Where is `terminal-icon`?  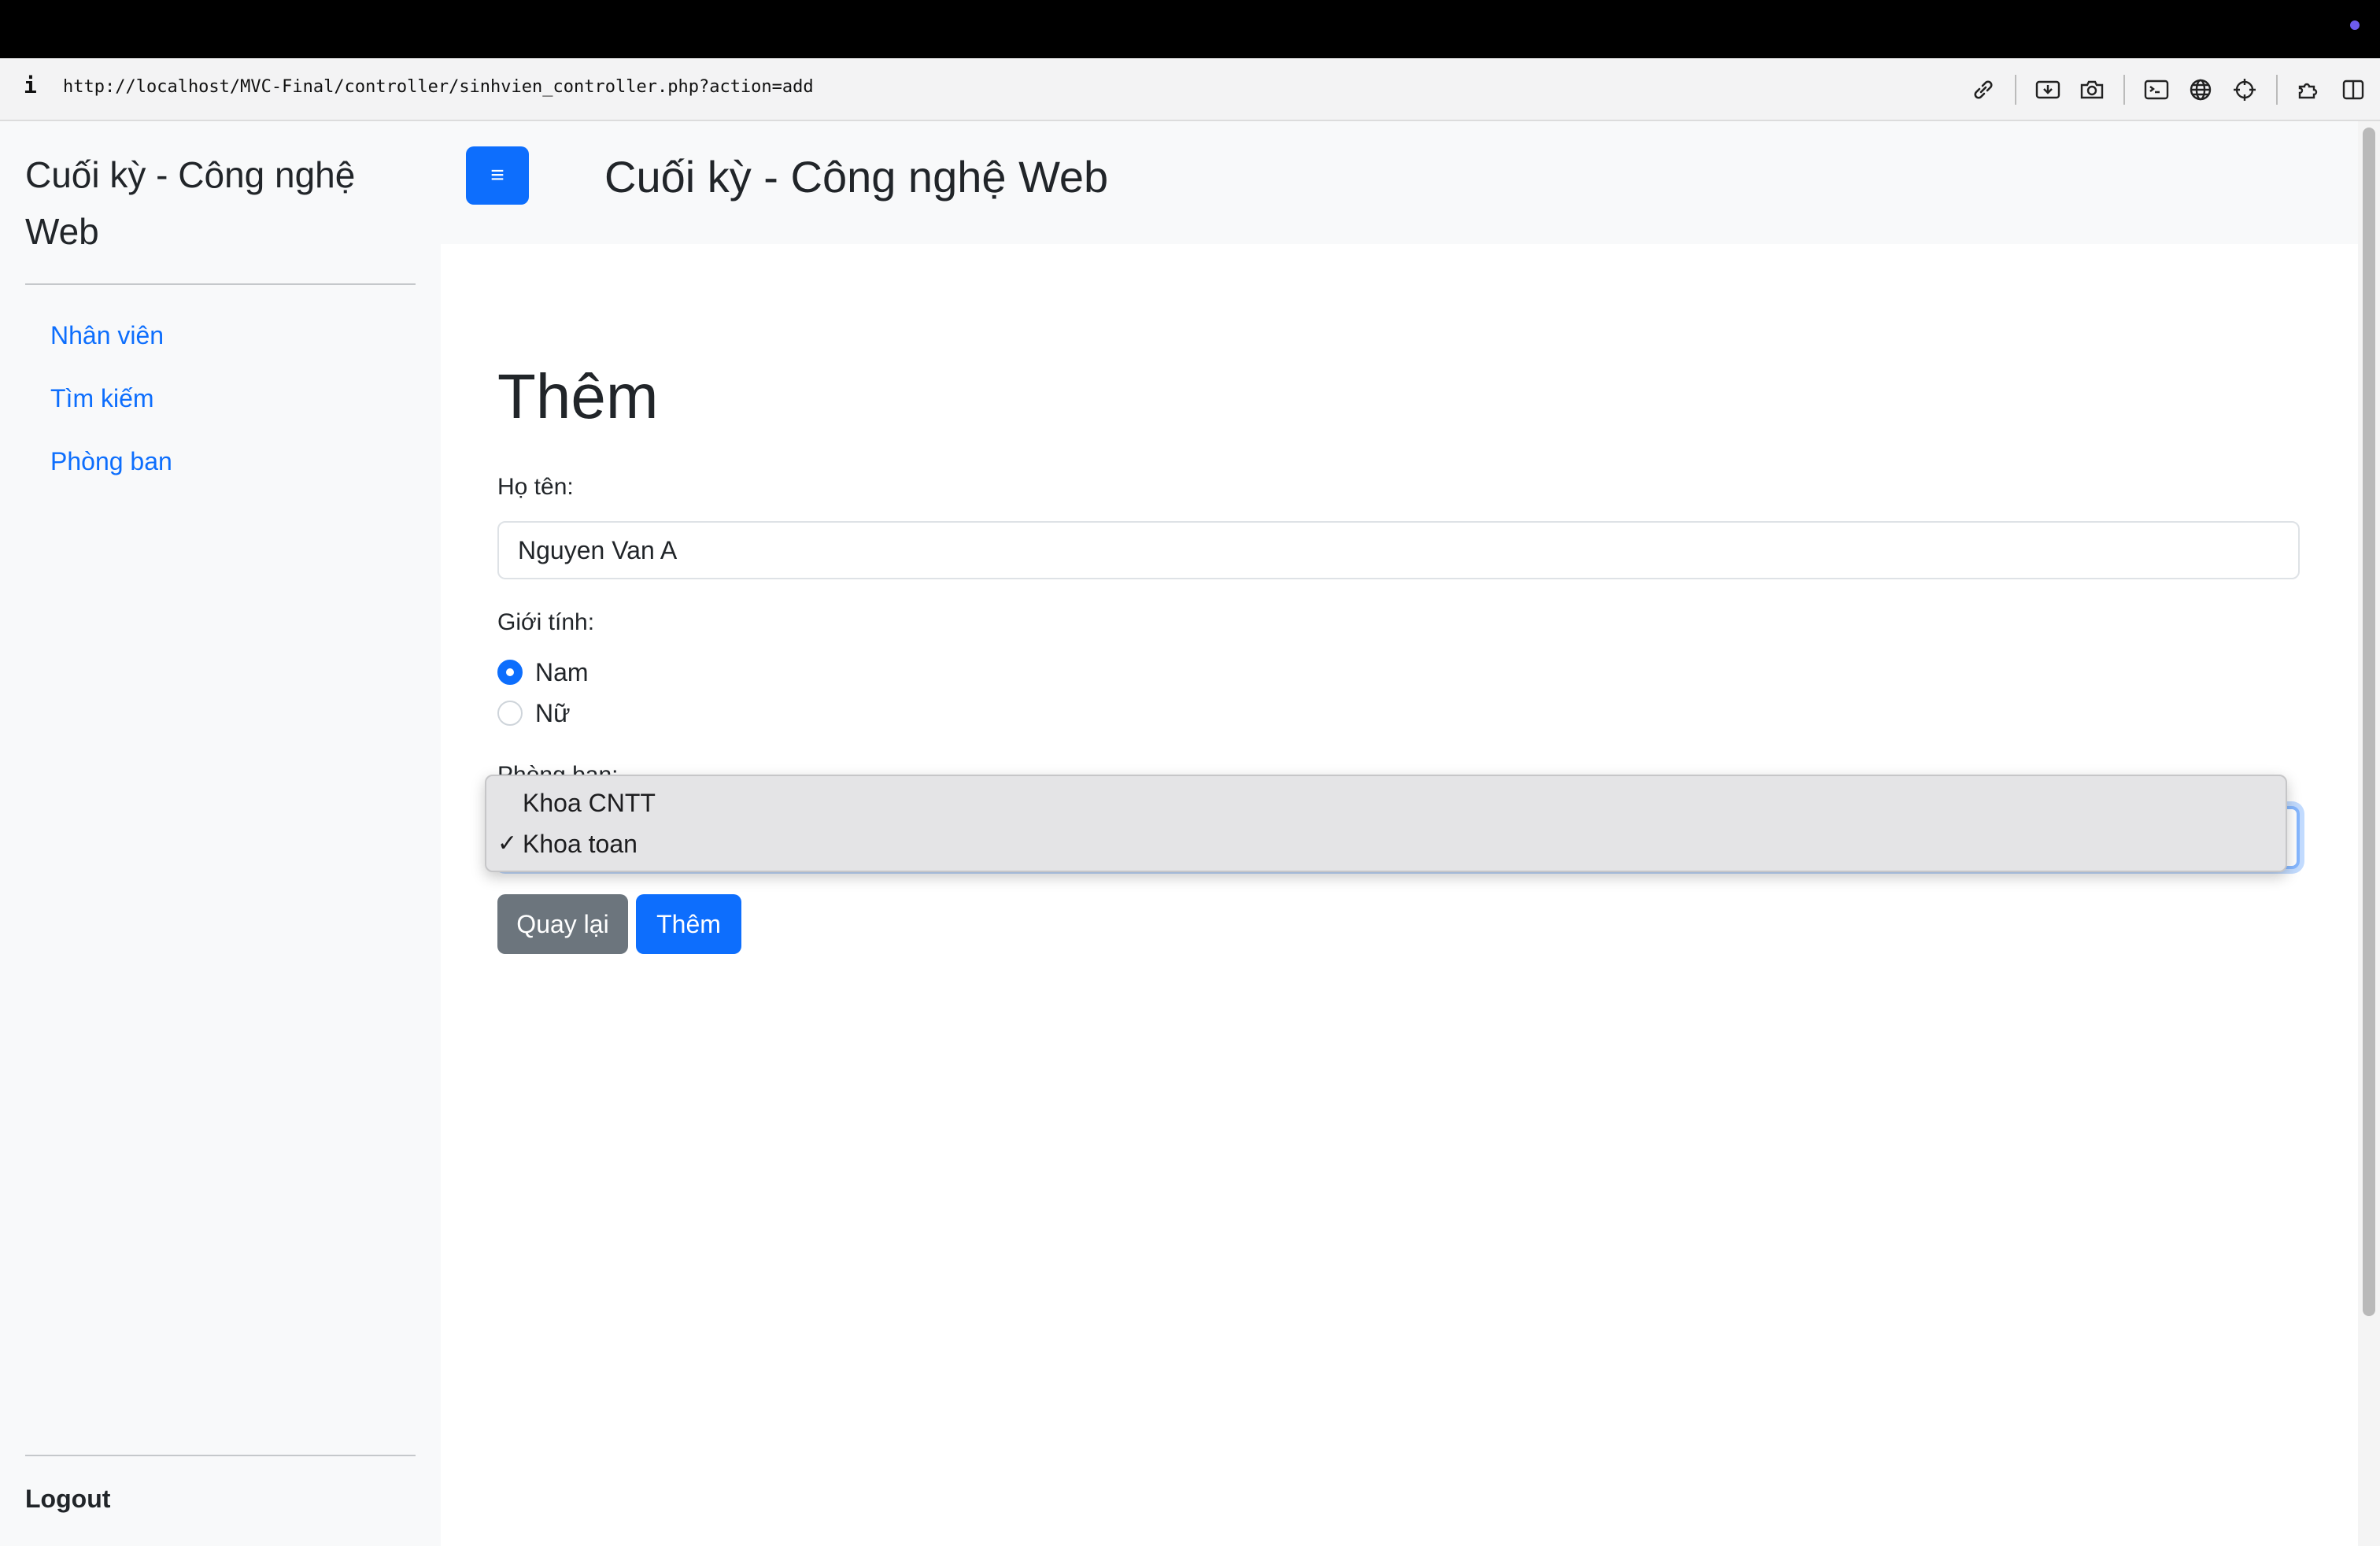
terminal-icon is located at coordinates (2156, 89).